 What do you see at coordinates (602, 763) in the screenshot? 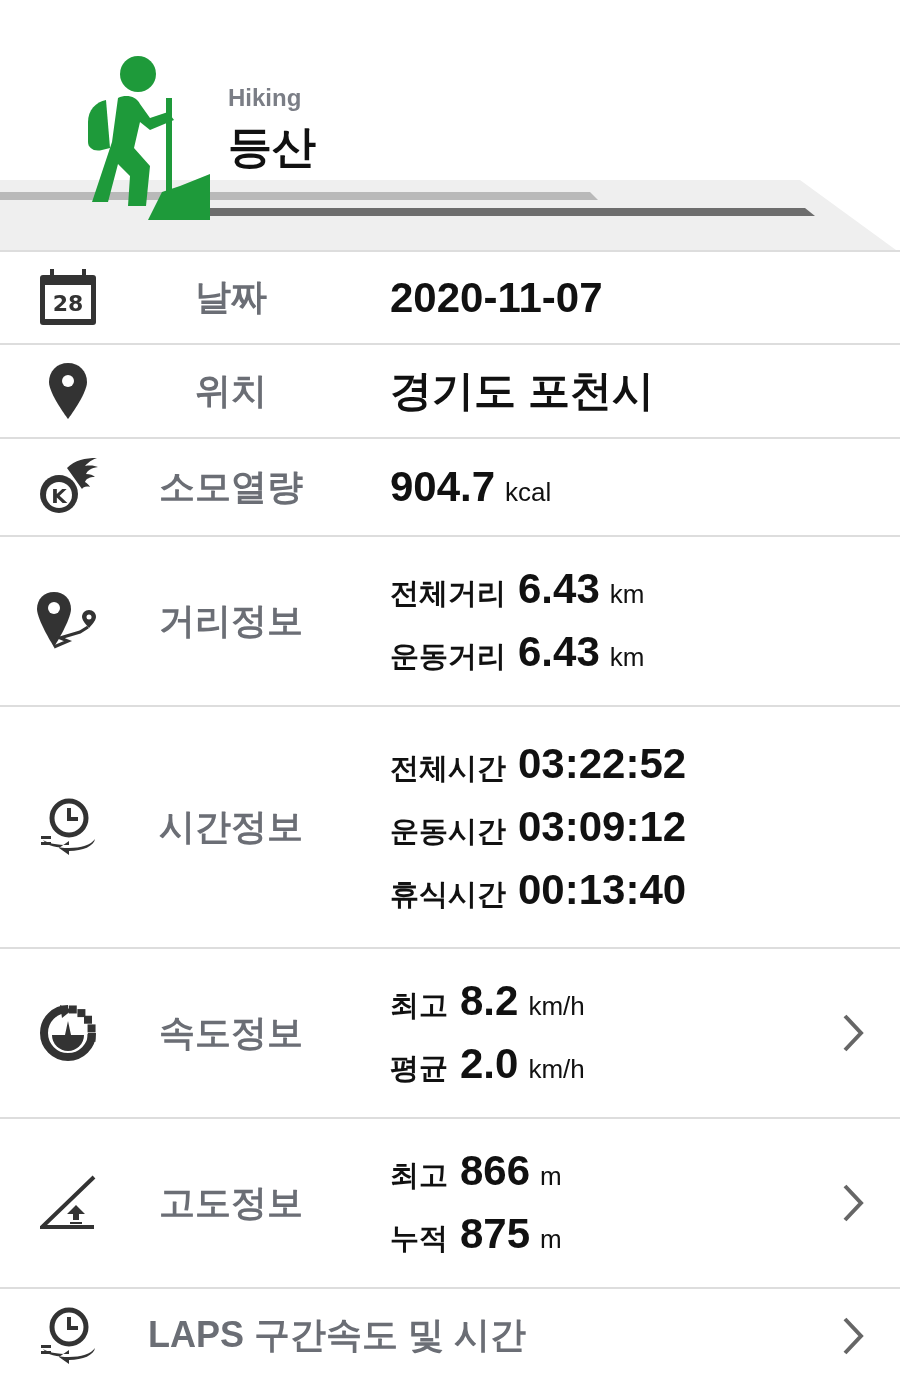
I see `metric-value: 03:22:52` at bounding box center [602, 763].